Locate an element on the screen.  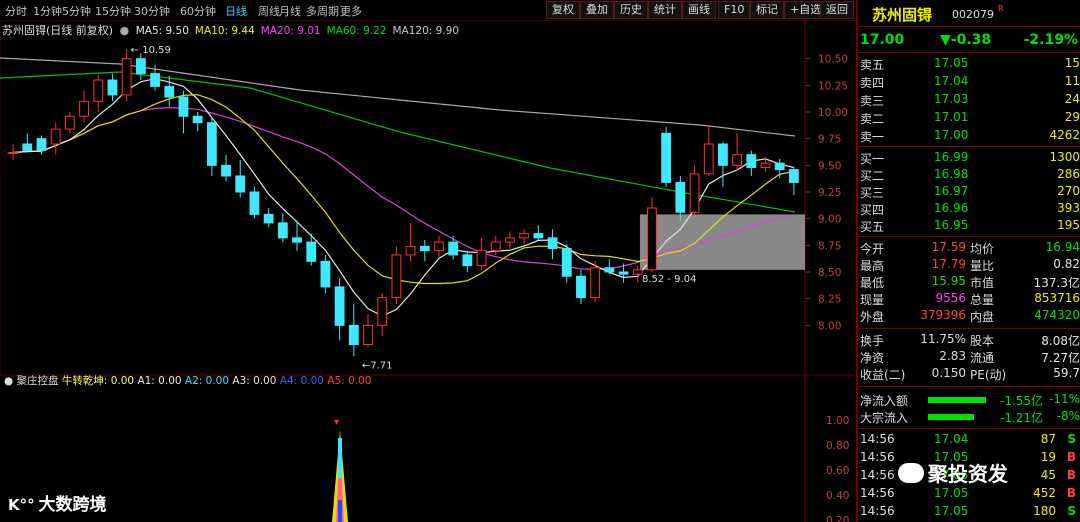
stat-key: 最高 is located at coordinates (872, 266).